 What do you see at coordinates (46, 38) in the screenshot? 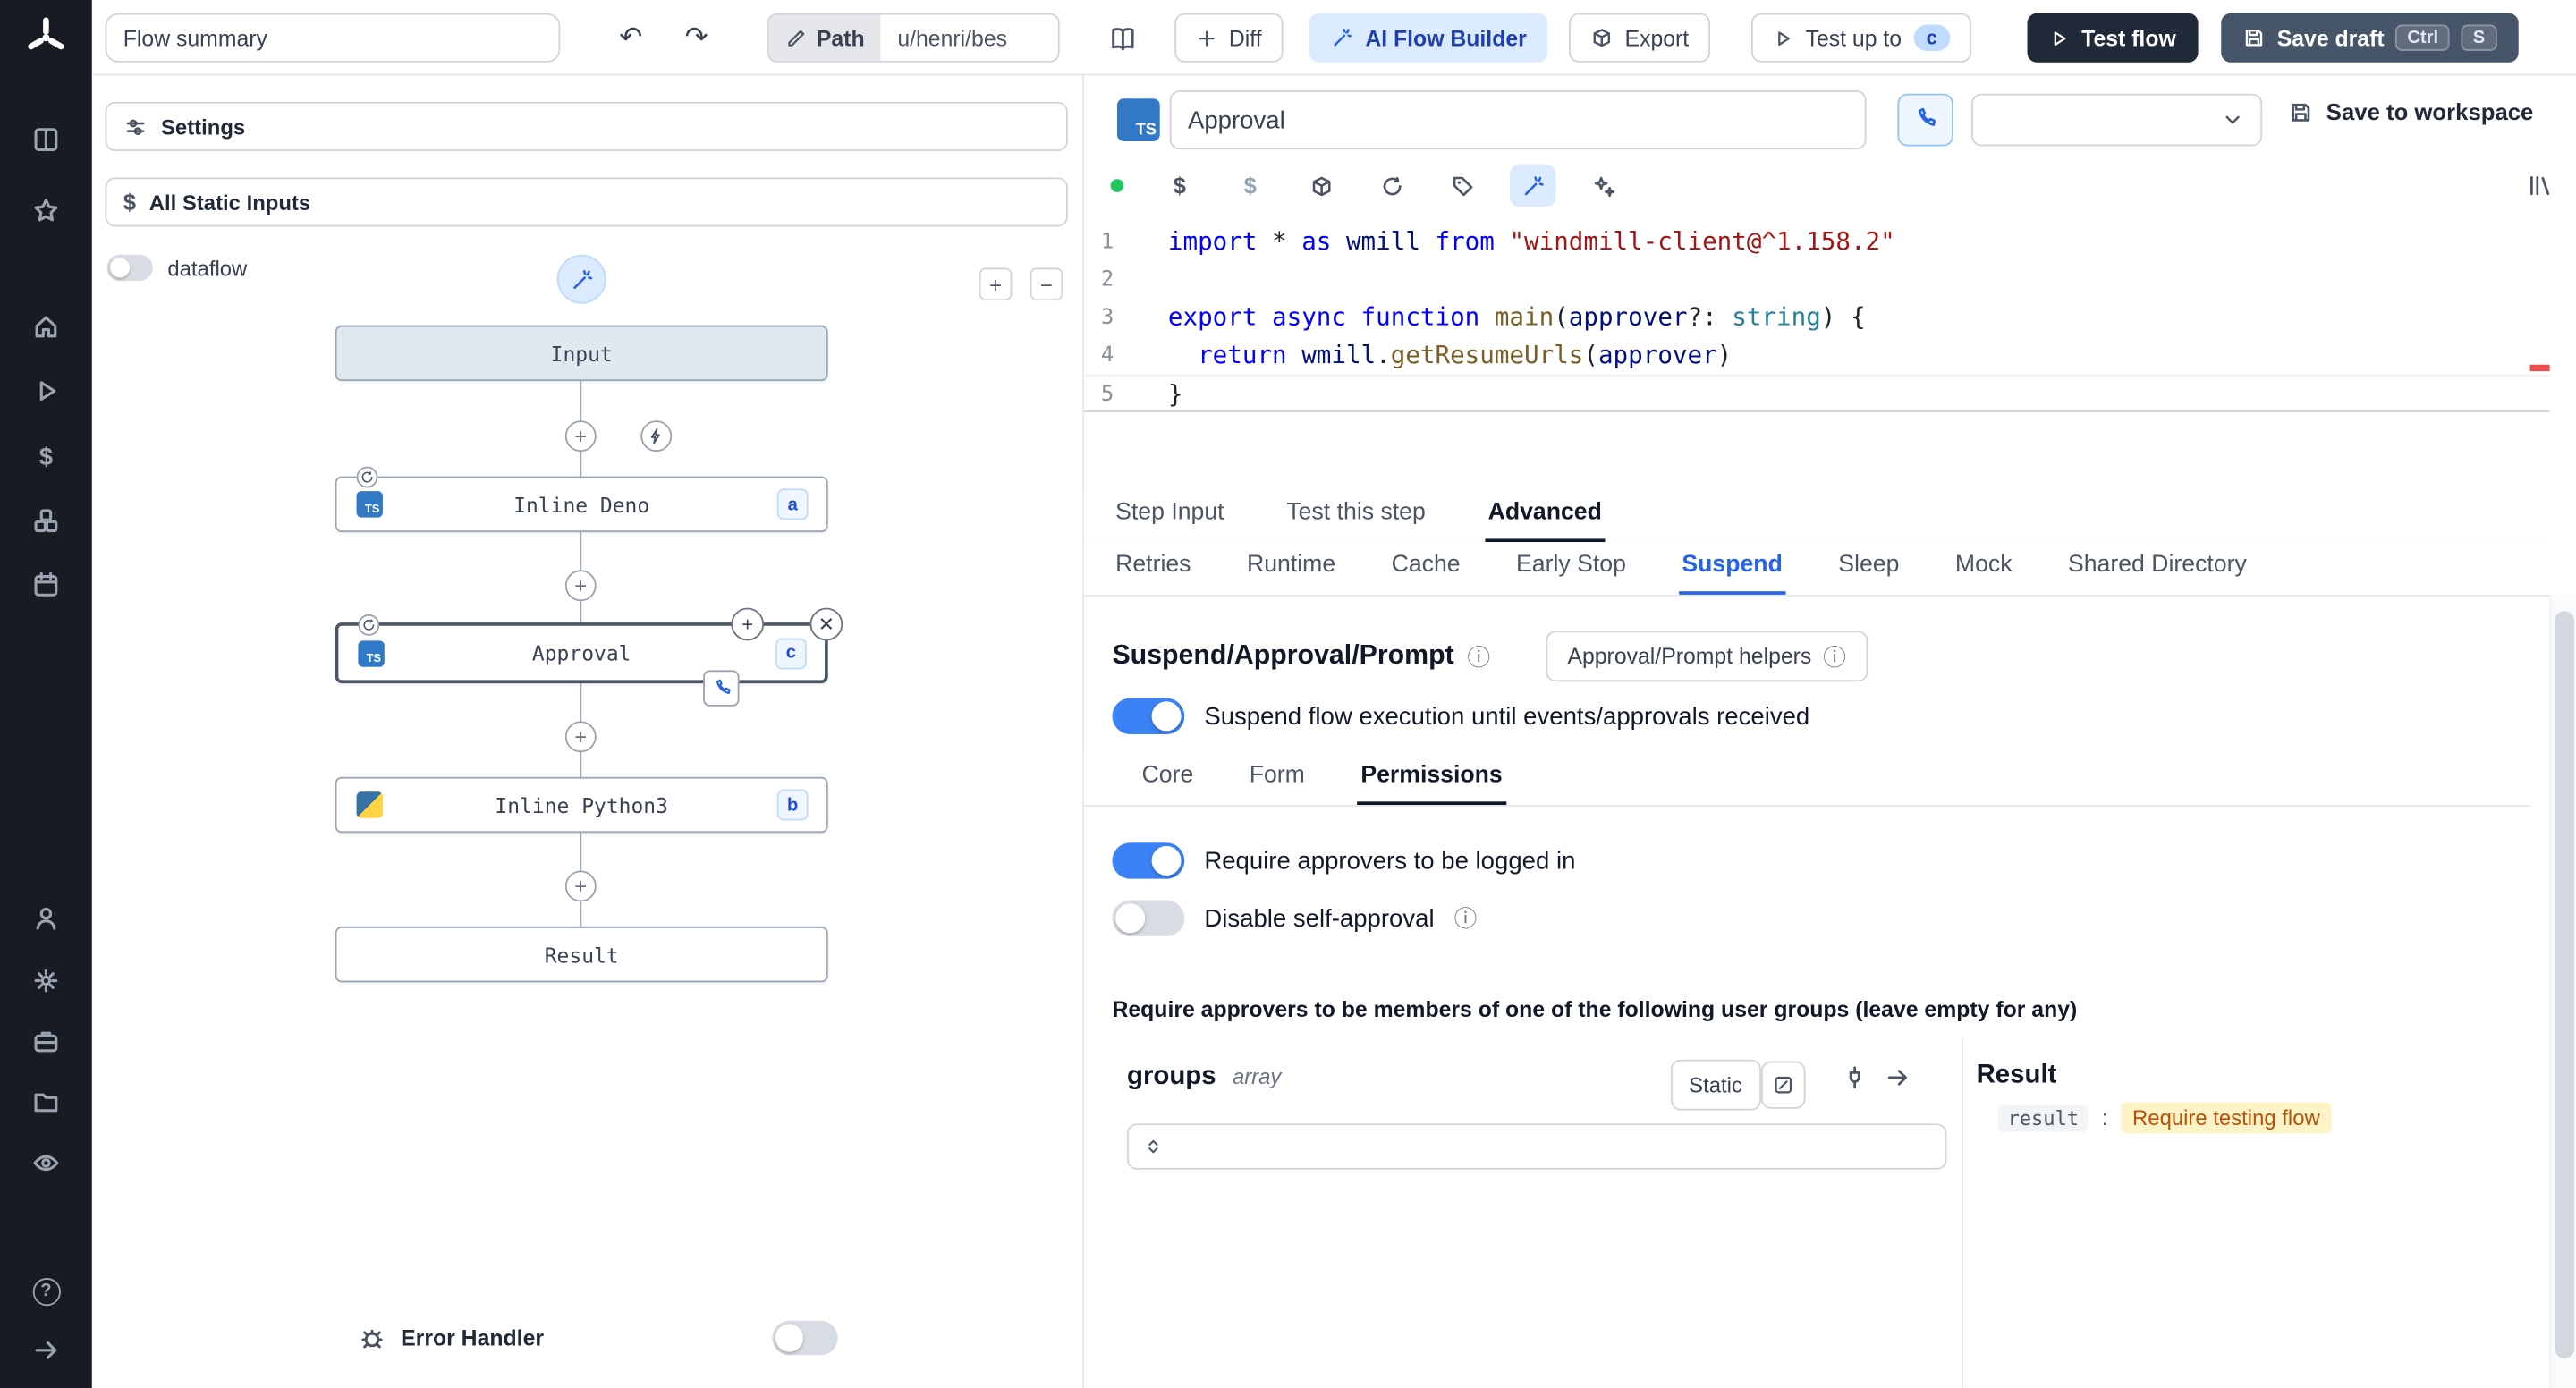
I see `windmill-logo-icon` at bounding box center [46, 38].